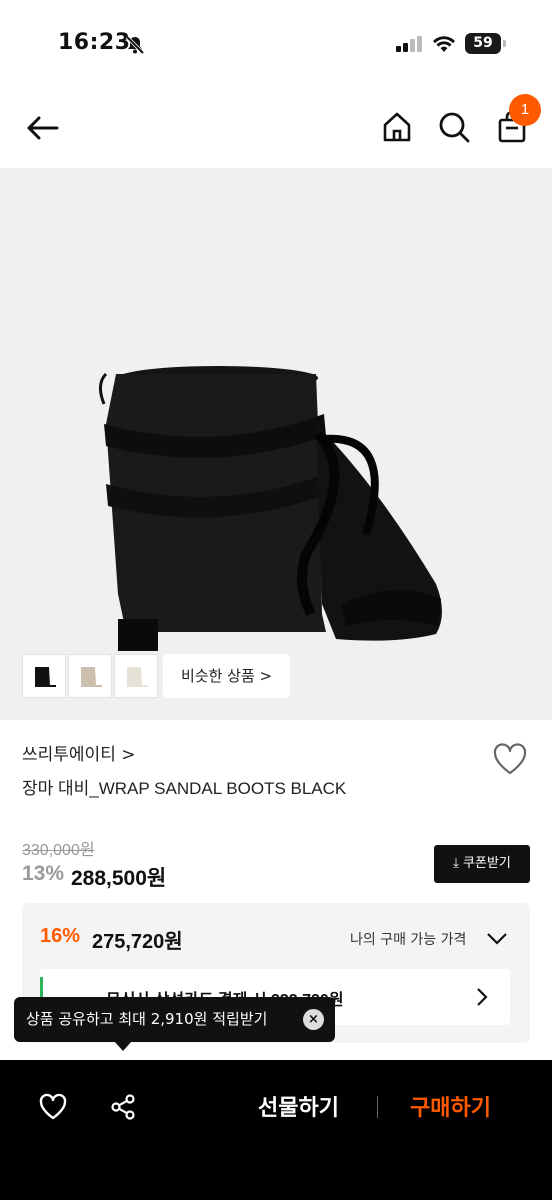 The height and width of the screenshot is (1200, 552). What do you see at coordinates (147, 1019) in the screenshot?
I see `toast-text: 상품 공유하고 최대 2,910원 적립받기` at bounding box center [147, 1019].